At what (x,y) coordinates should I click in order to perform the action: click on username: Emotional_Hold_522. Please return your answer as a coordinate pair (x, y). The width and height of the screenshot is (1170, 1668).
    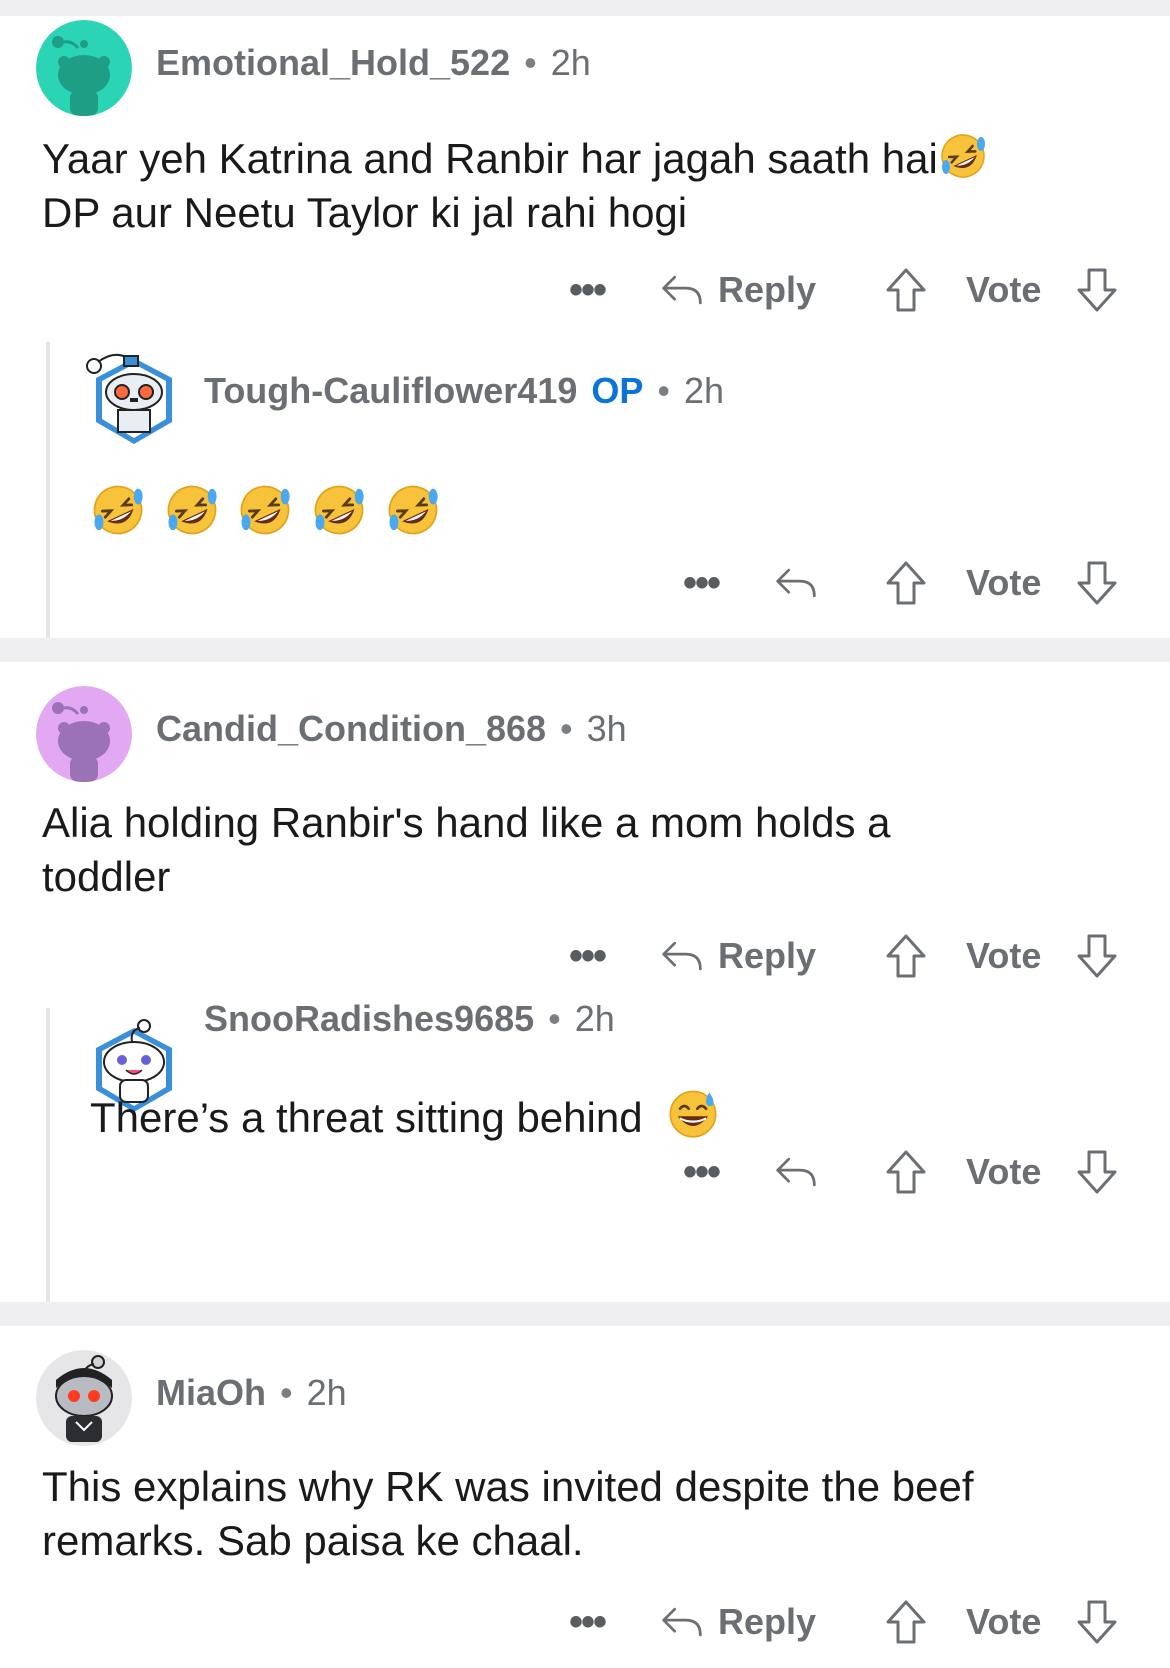
    Looking at the image, I should click on (333, 62).